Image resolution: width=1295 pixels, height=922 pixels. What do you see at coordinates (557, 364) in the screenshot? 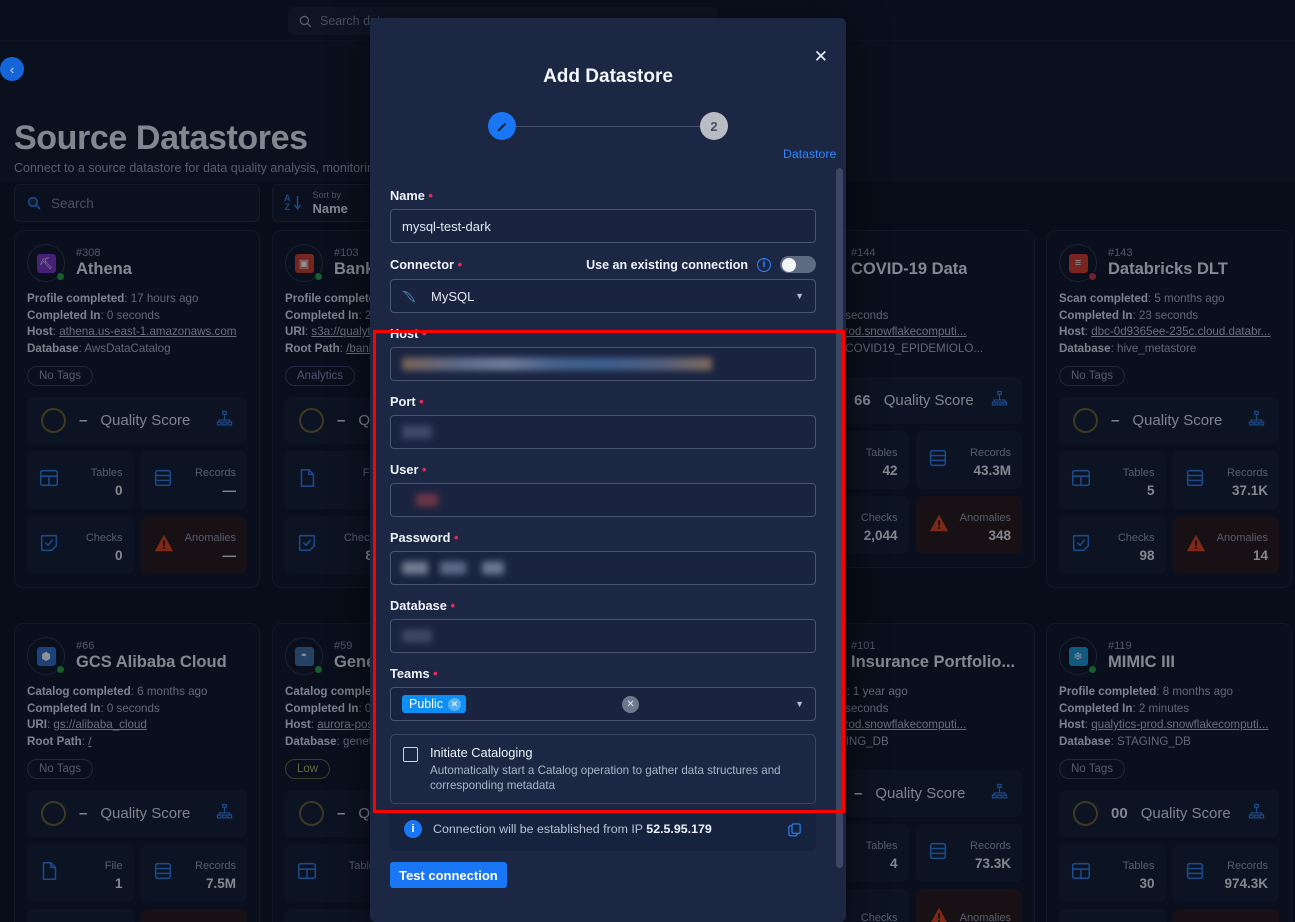
I see `host-redacted-value` at bounding box center [557, 364].